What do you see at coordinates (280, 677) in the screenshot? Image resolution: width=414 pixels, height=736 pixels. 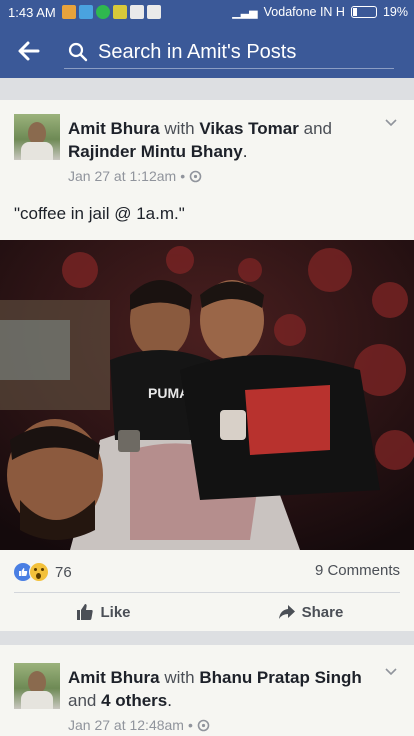 I see `tagged-person: Bhanu Pratap Singh` at bounding box center [280, 677].